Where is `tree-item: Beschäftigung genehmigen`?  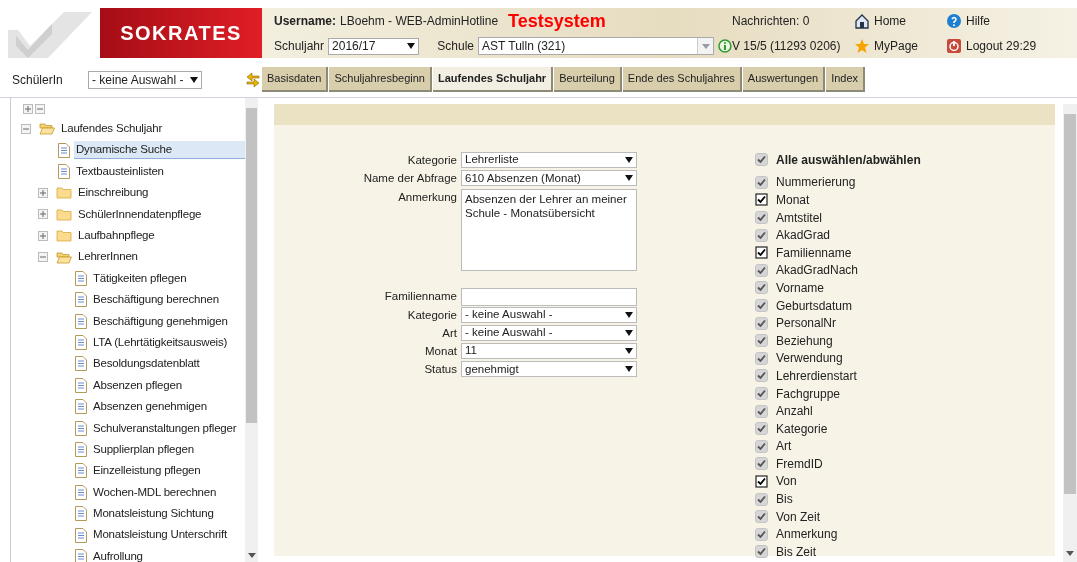
tree-item: Beschäftigung genehmigen is located at coordinates (160, 321).